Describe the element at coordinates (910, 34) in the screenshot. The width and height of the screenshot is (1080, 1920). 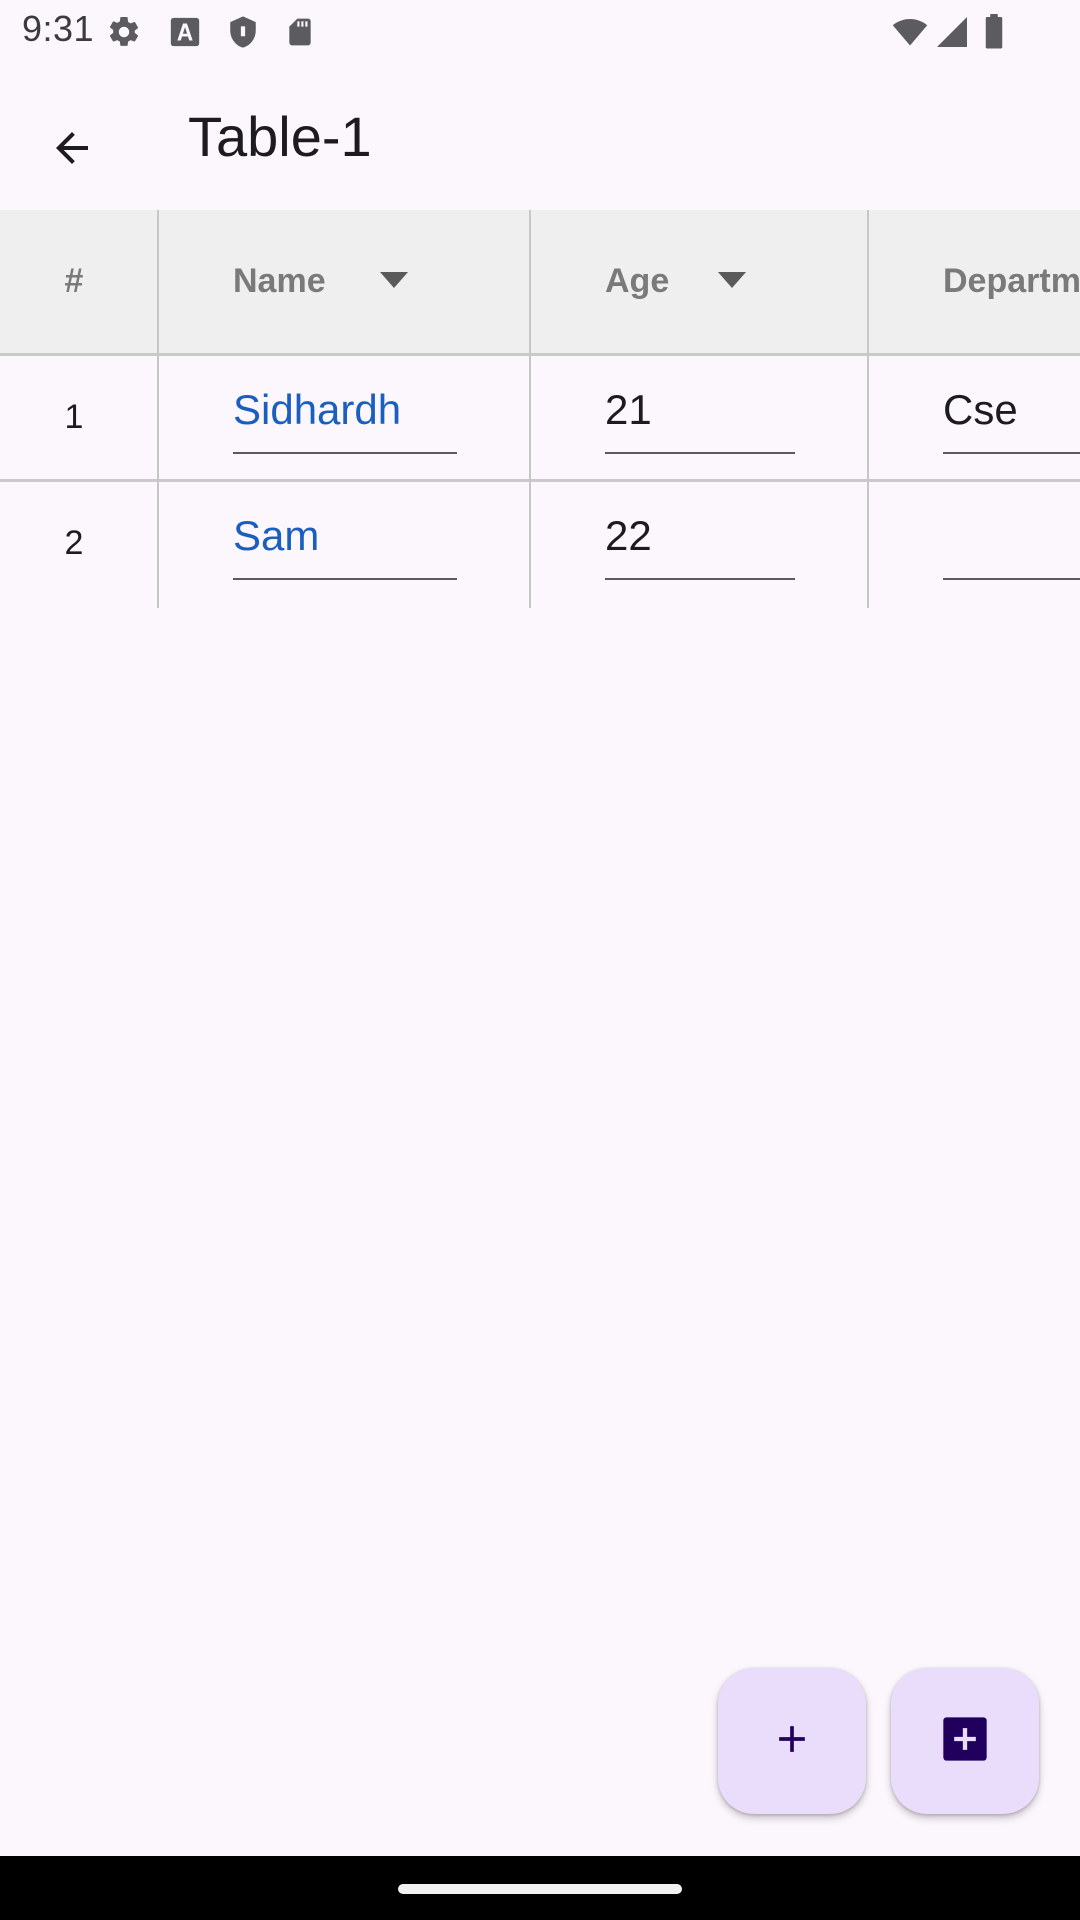
I see `wifi-icon` at that location.